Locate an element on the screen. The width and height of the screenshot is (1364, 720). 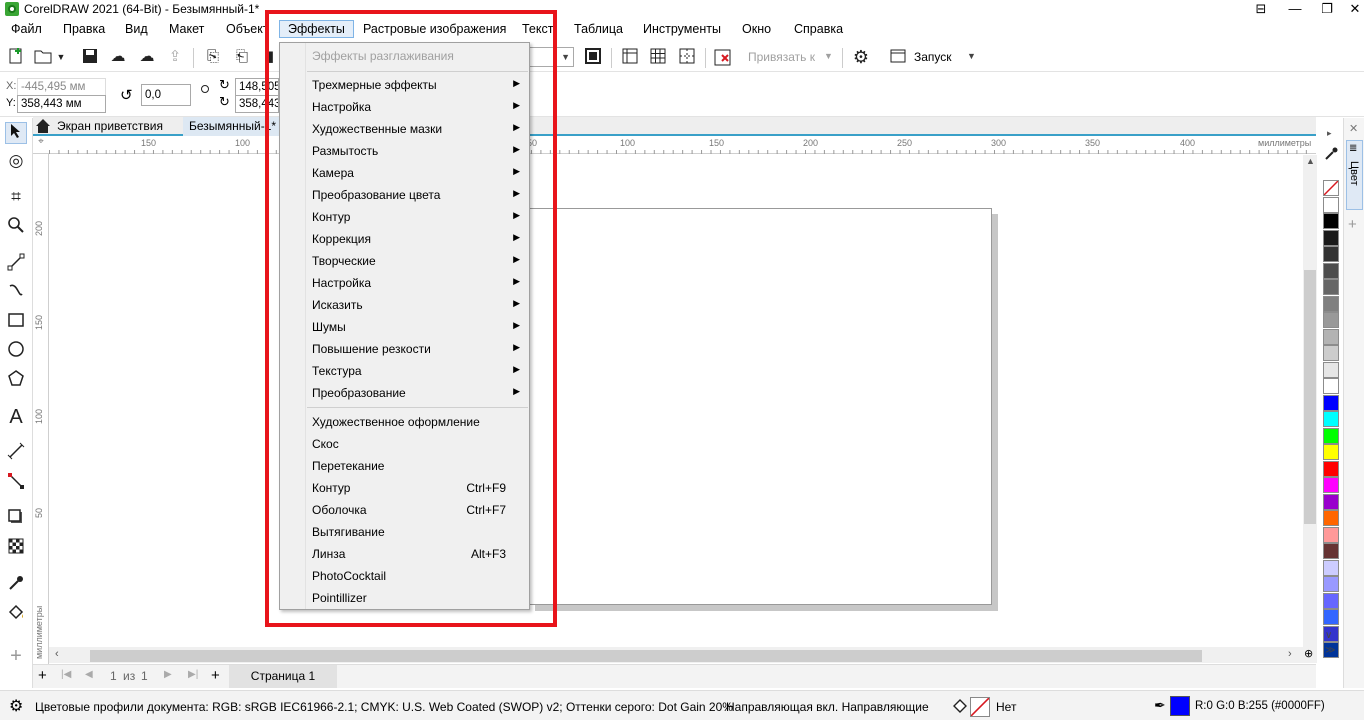
vertical-scroll-thumb is located at coordinates (1310, 397).